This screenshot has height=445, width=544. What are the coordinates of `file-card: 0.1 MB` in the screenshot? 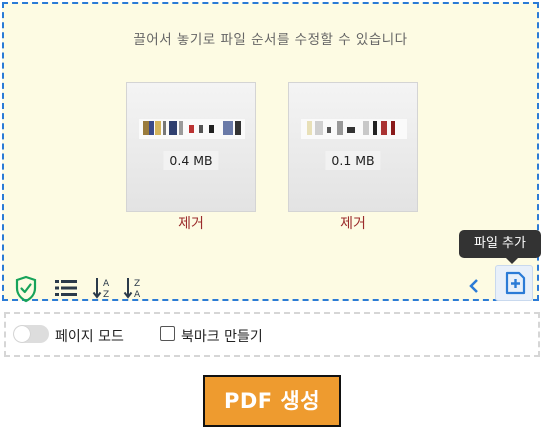 It's located at (353, 147).